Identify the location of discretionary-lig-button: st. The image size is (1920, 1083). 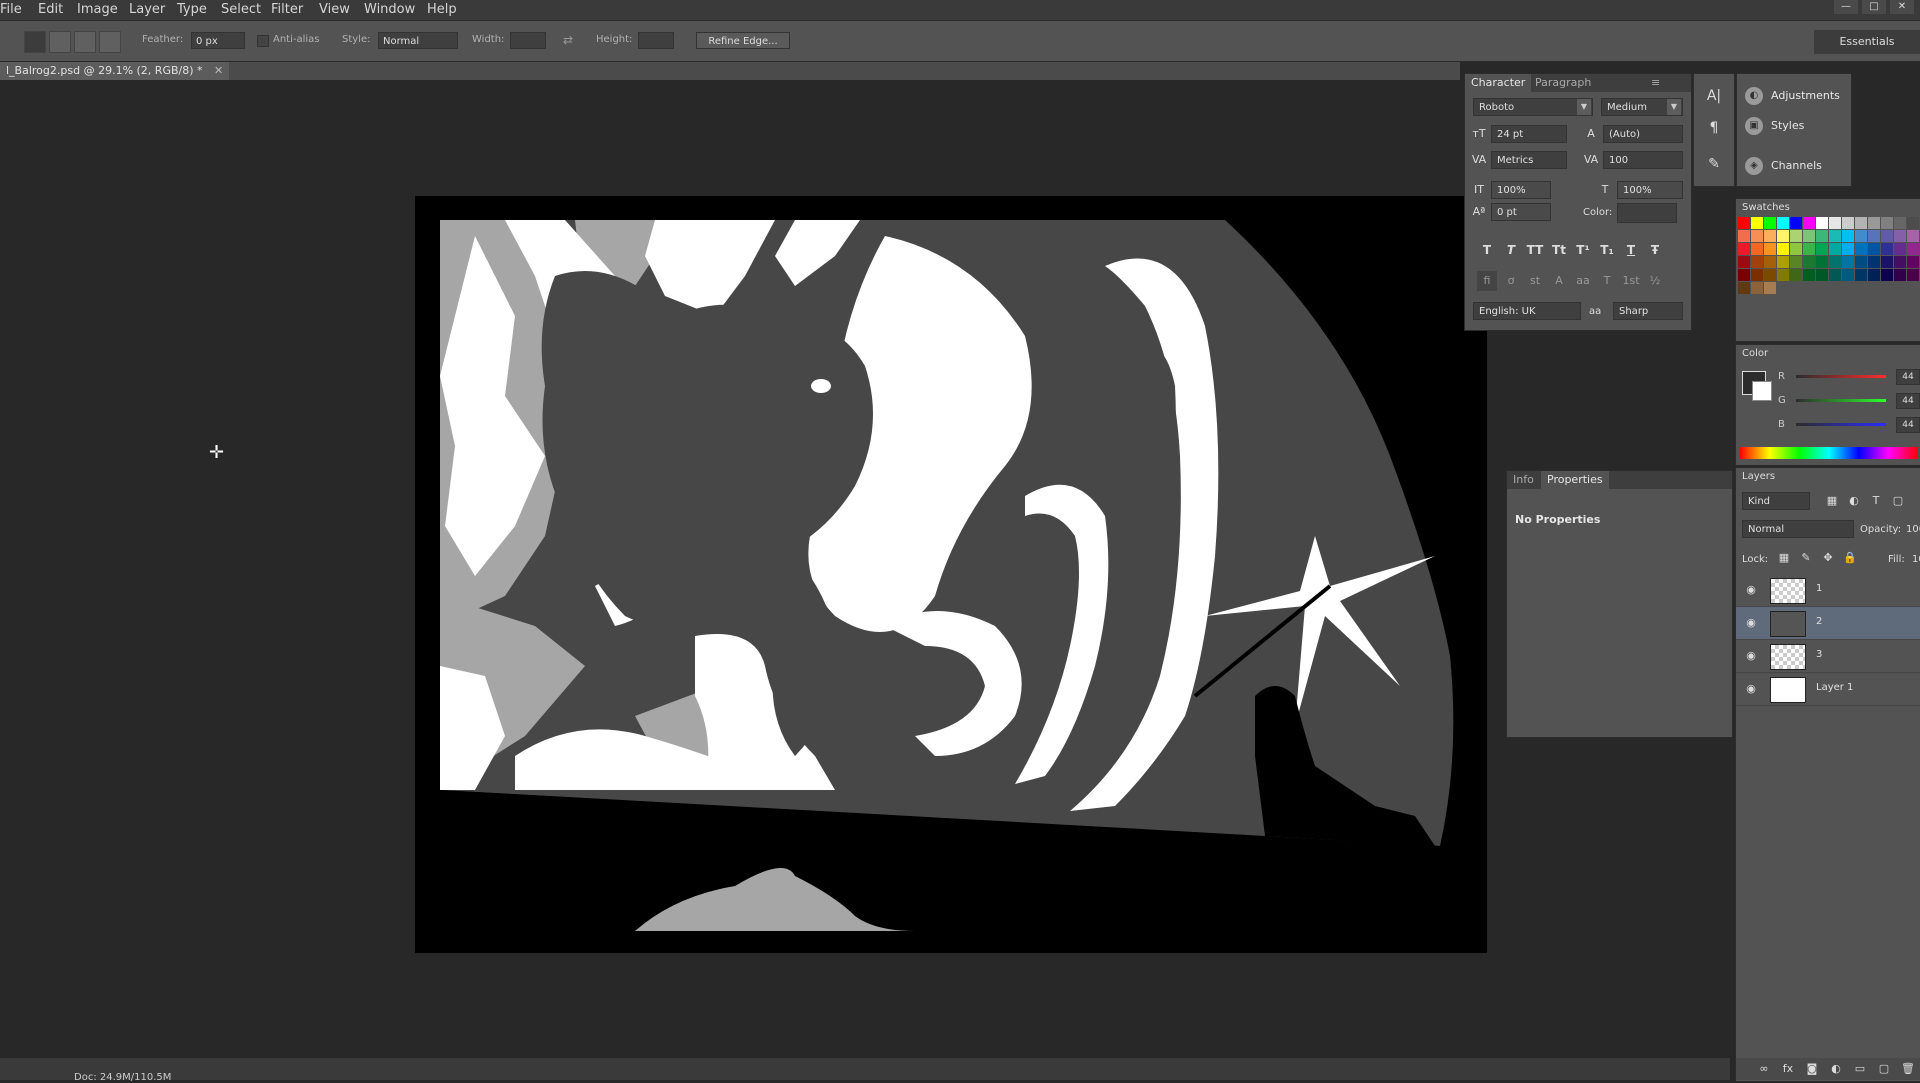
(1535, 281).